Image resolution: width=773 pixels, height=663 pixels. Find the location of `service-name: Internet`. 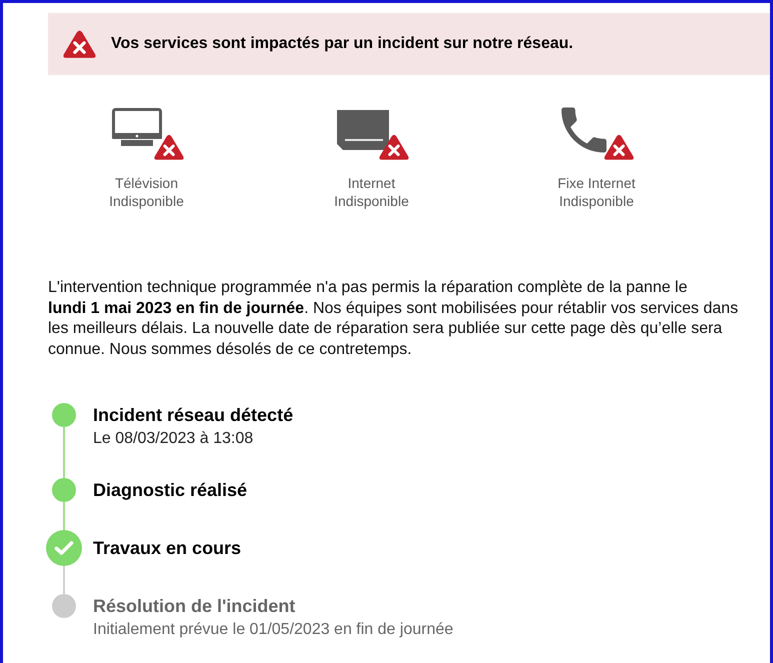

service-name: Internet is located at coordinates (372, 183).